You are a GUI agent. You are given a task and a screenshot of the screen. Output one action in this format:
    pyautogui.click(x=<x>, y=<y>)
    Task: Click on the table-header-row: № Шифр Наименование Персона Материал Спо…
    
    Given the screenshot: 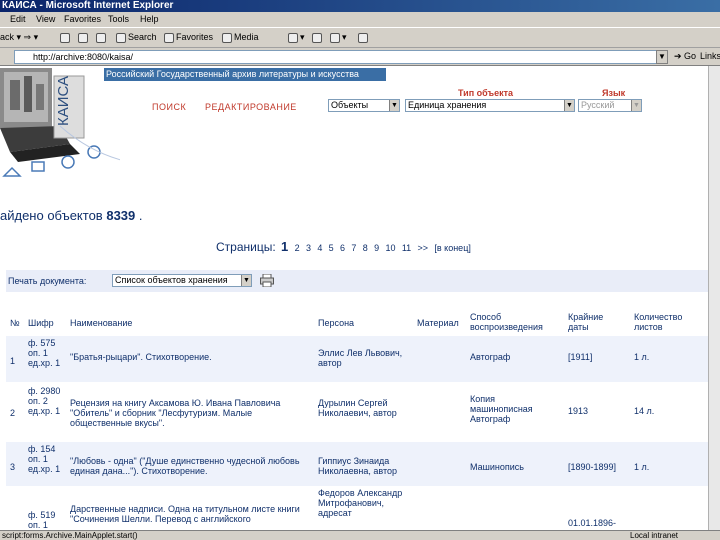 What is the action you would take?
    pyautogui.click(x=357, y=321)
    